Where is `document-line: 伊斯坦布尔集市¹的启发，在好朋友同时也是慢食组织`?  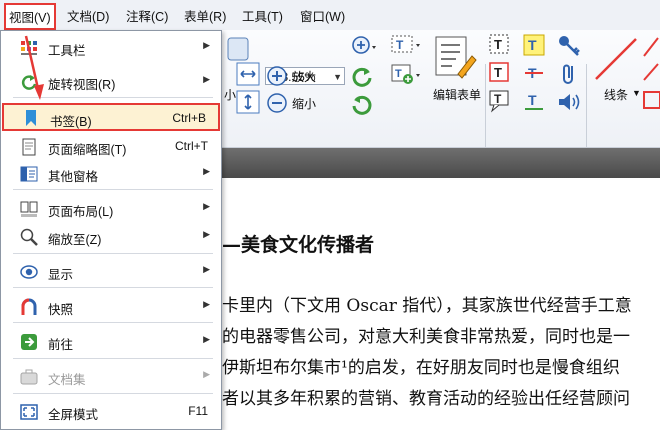 document-line: 伊斯坦布尔集市¹的启发，在好朋友同时也是慢食组织 is located at coordinates (421, 368).